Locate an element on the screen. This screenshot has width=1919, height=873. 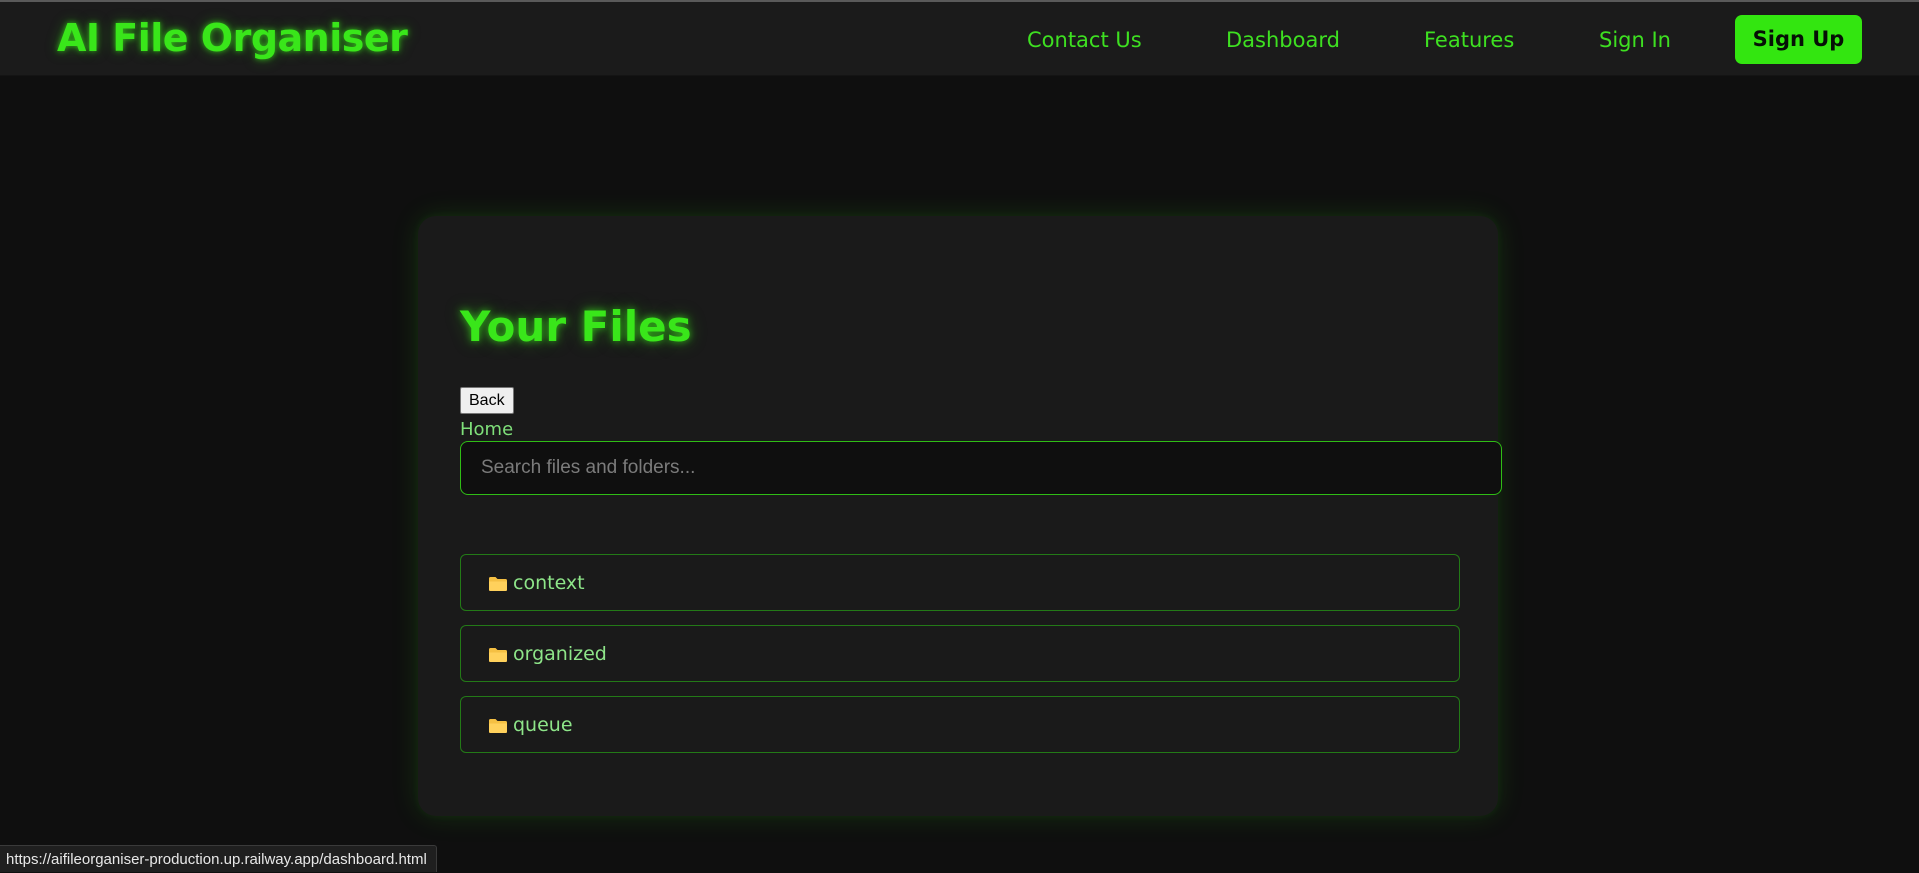
nav-dashboard: Dashboard is located at coordinates (1283, 40).